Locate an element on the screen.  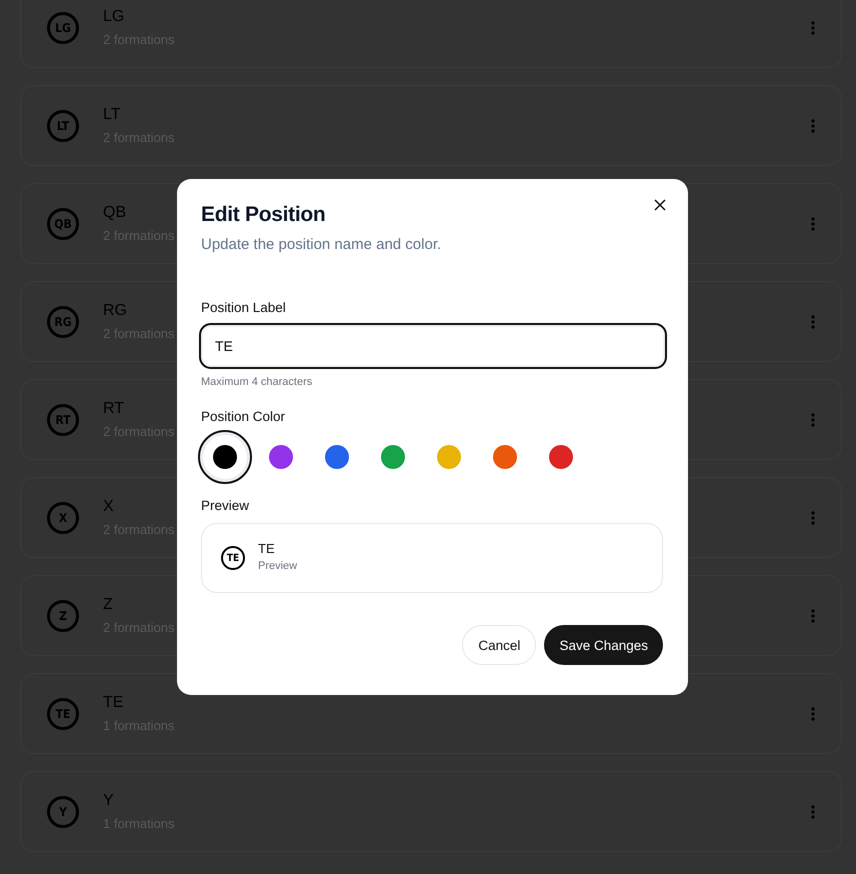
field-label: Position Label is located at coordinates (243, 307).